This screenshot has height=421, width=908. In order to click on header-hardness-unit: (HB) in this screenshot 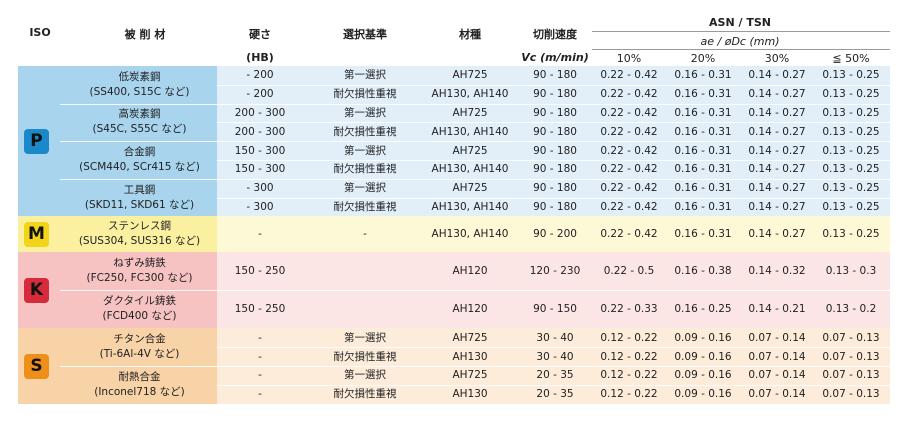, I will do `click(260, 57)`.